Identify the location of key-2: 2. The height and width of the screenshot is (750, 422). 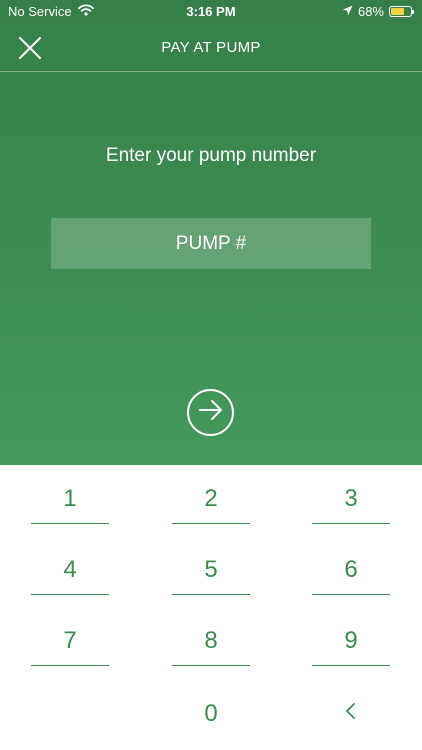
(211, 499).